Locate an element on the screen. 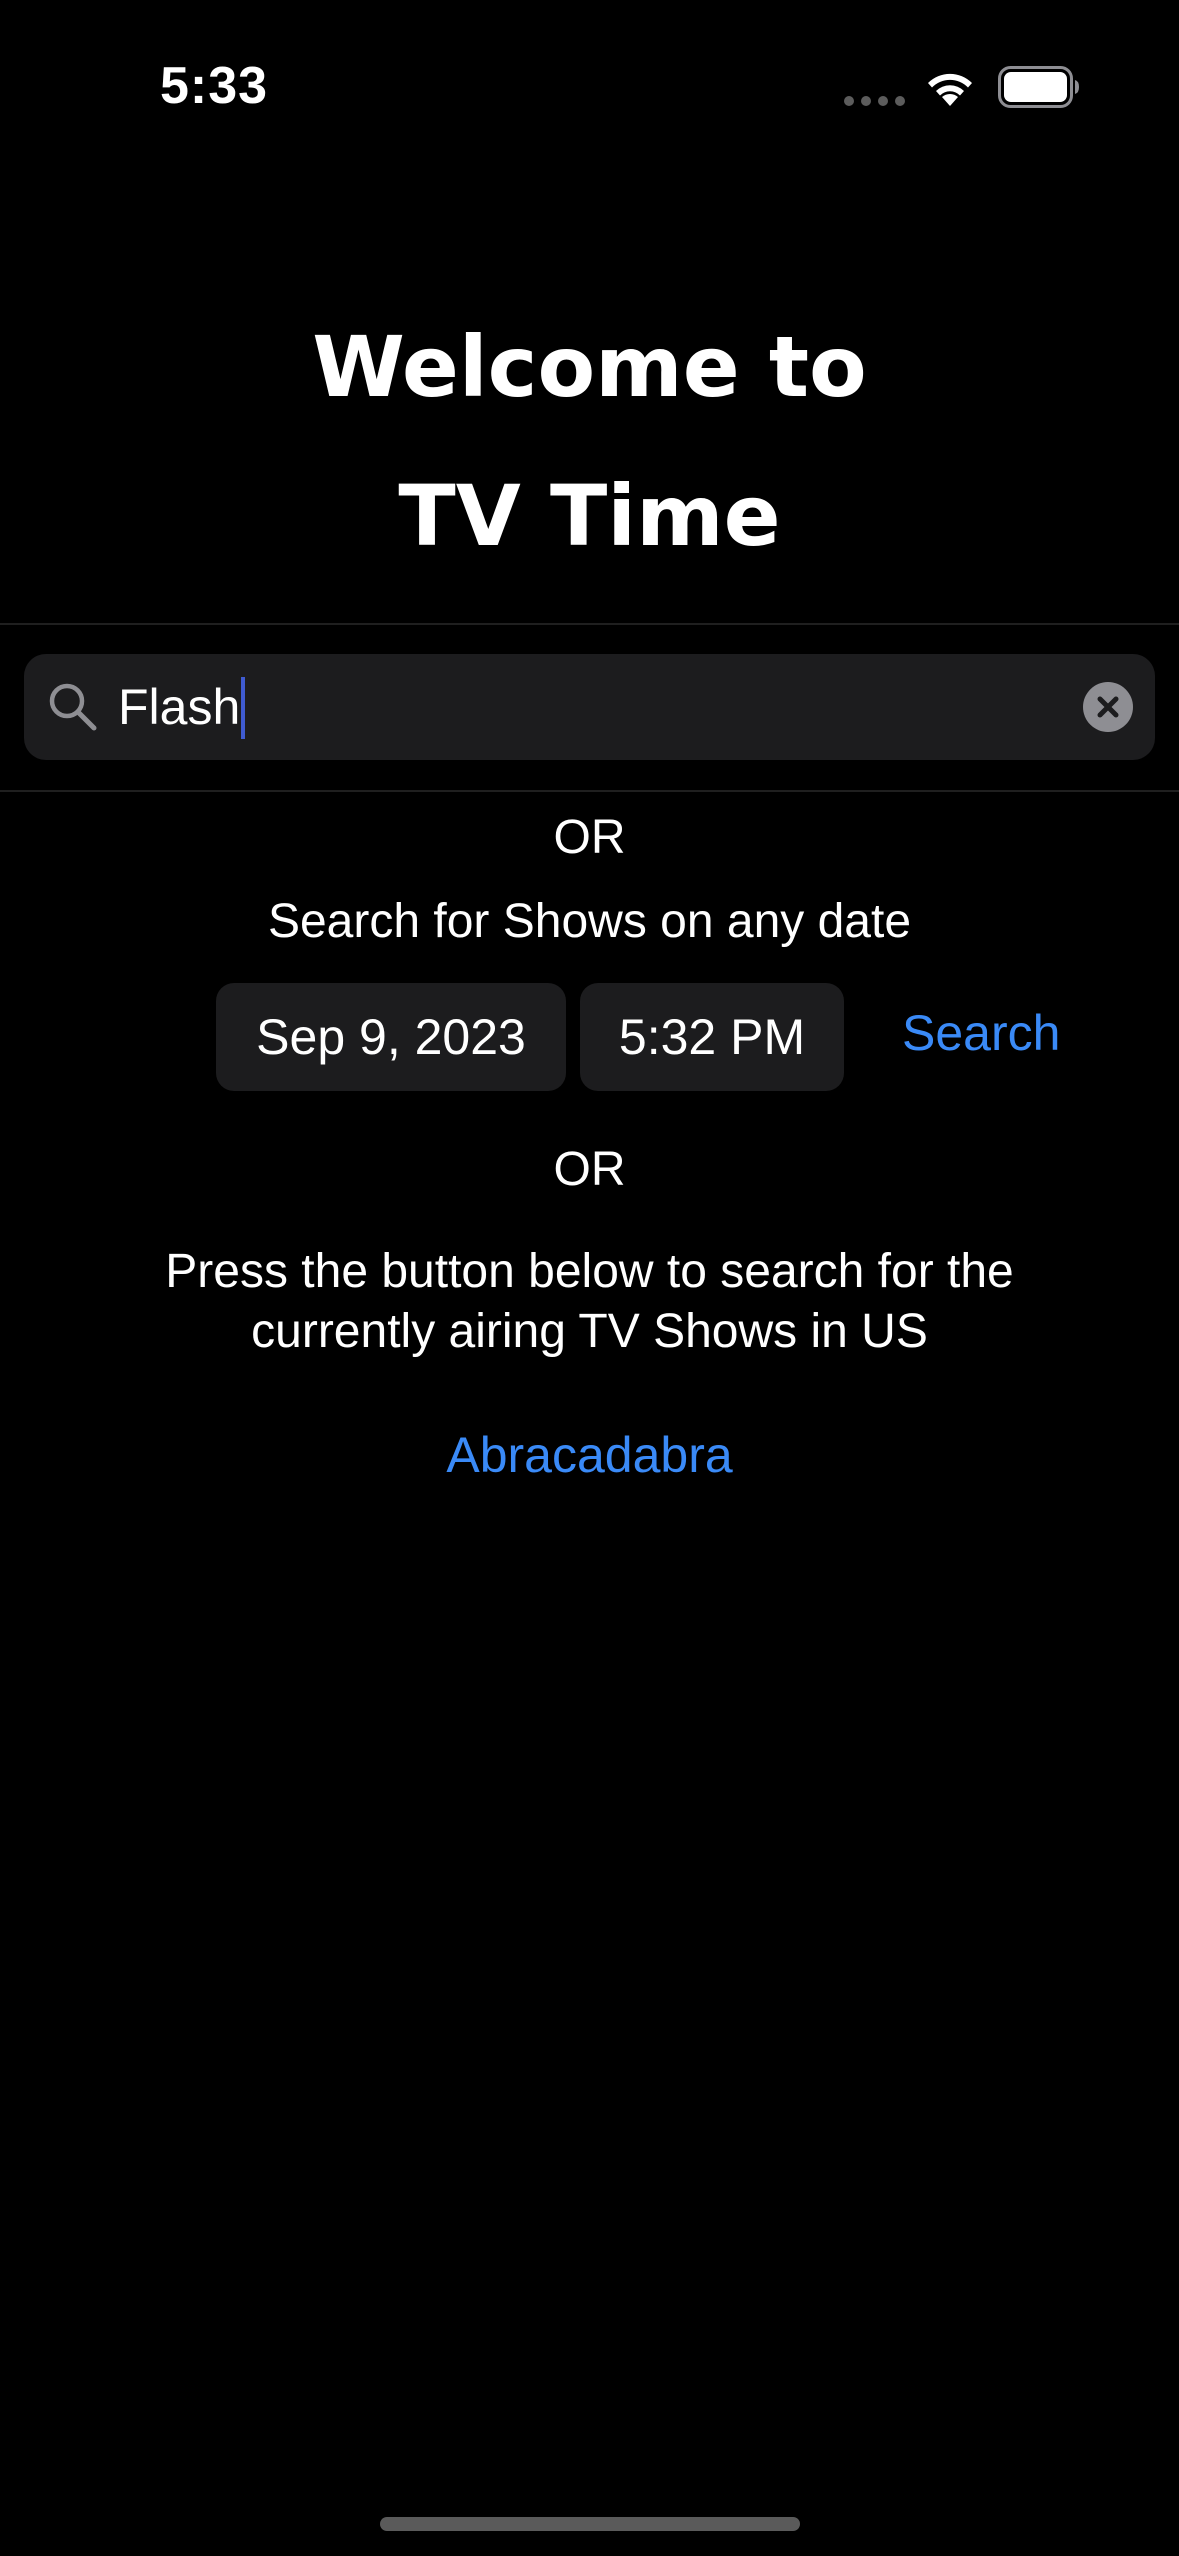 The image size is (1179, 2556). close-icon is located at coordinates (1108, 707).